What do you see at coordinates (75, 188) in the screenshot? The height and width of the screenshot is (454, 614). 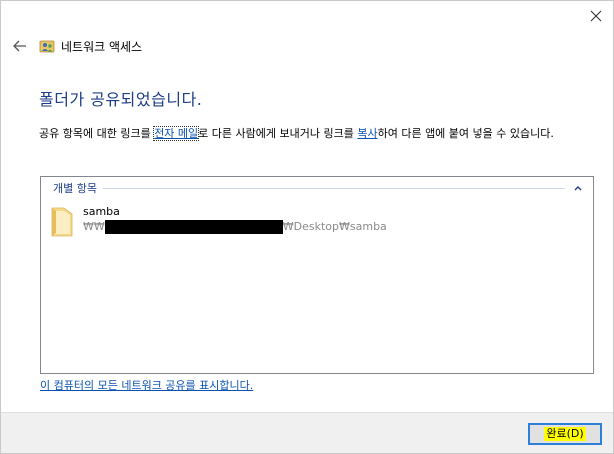 I see `group-title: 개별 항목` at bounding box center [75, 188].